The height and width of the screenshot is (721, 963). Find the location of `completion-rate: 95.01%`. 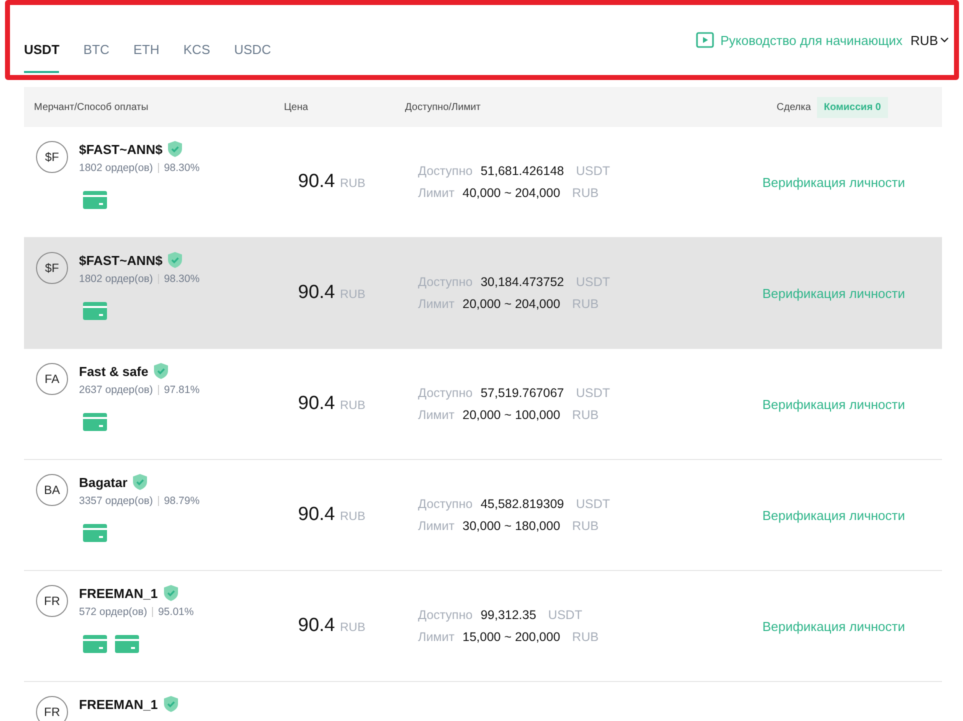

completion-rate: 95.01% is located at coordinates (176, 612).